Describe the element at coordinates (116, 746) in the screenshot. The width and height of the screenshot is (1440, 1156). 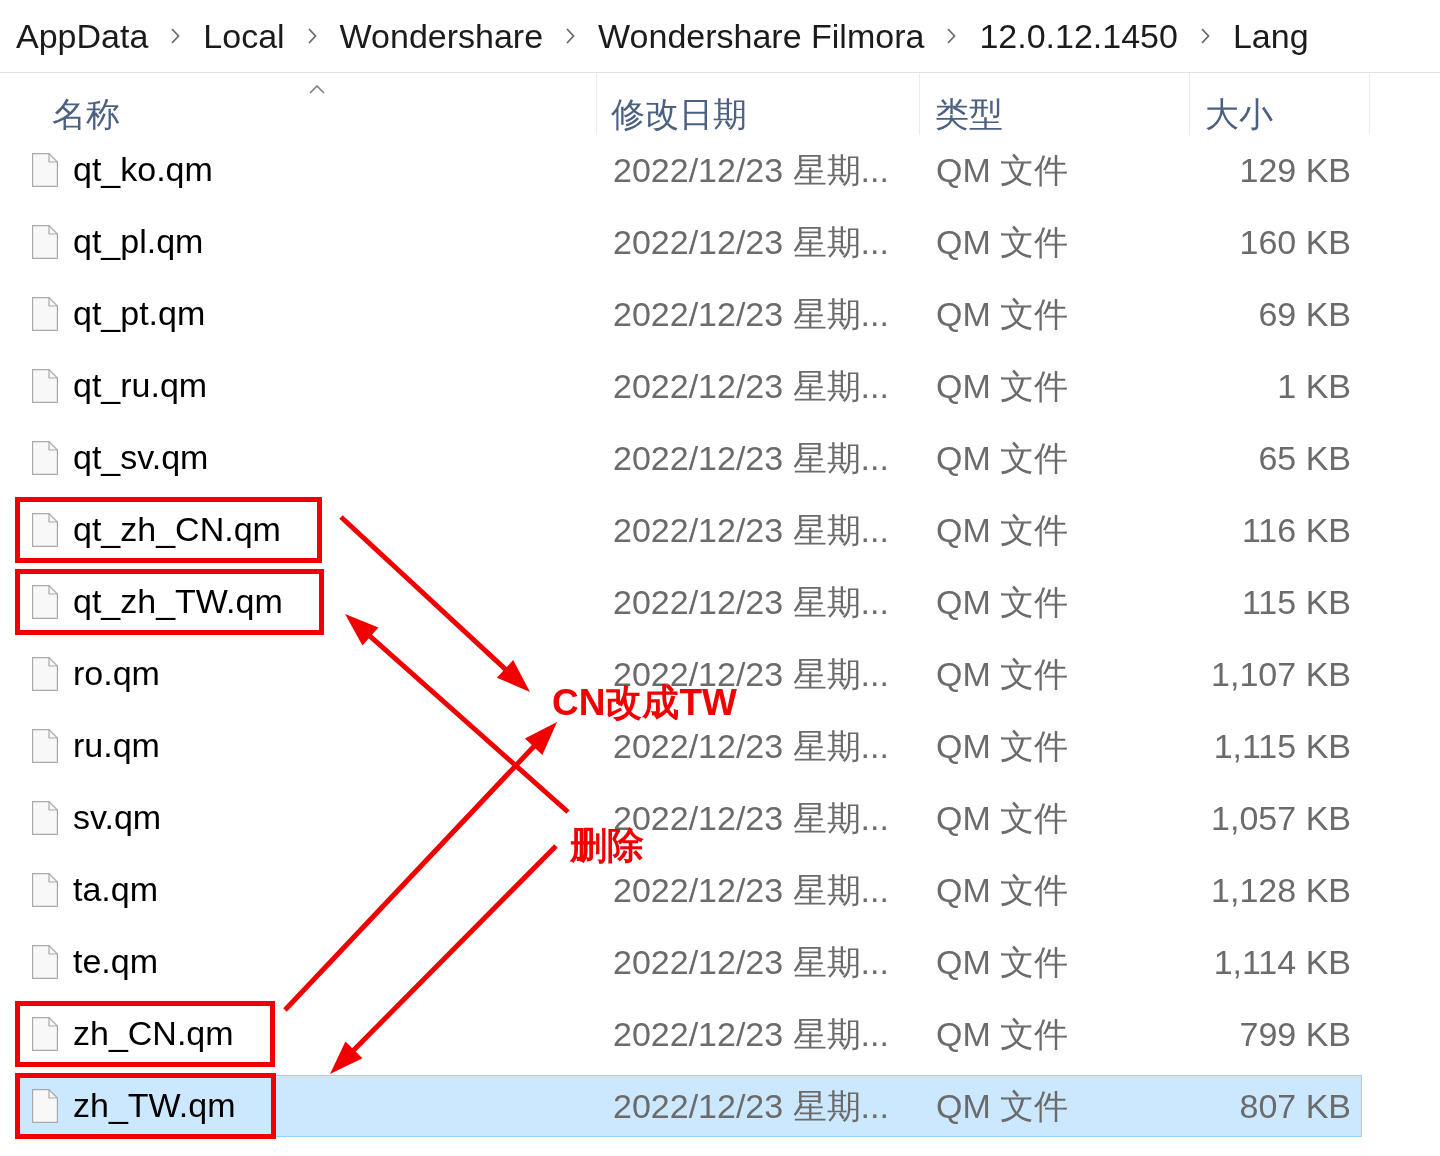
I see `file-name: ru.qm` at that location.